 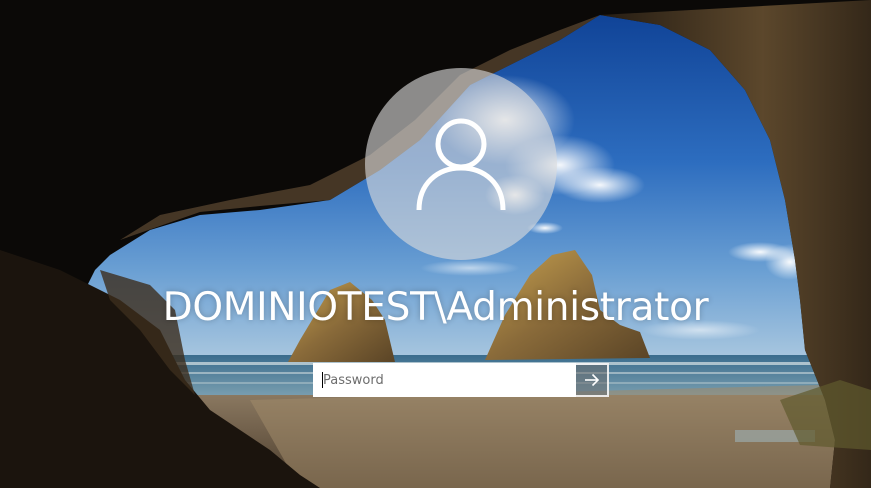 I want to click on arrow-right-icon, so click(x=591, y=380).